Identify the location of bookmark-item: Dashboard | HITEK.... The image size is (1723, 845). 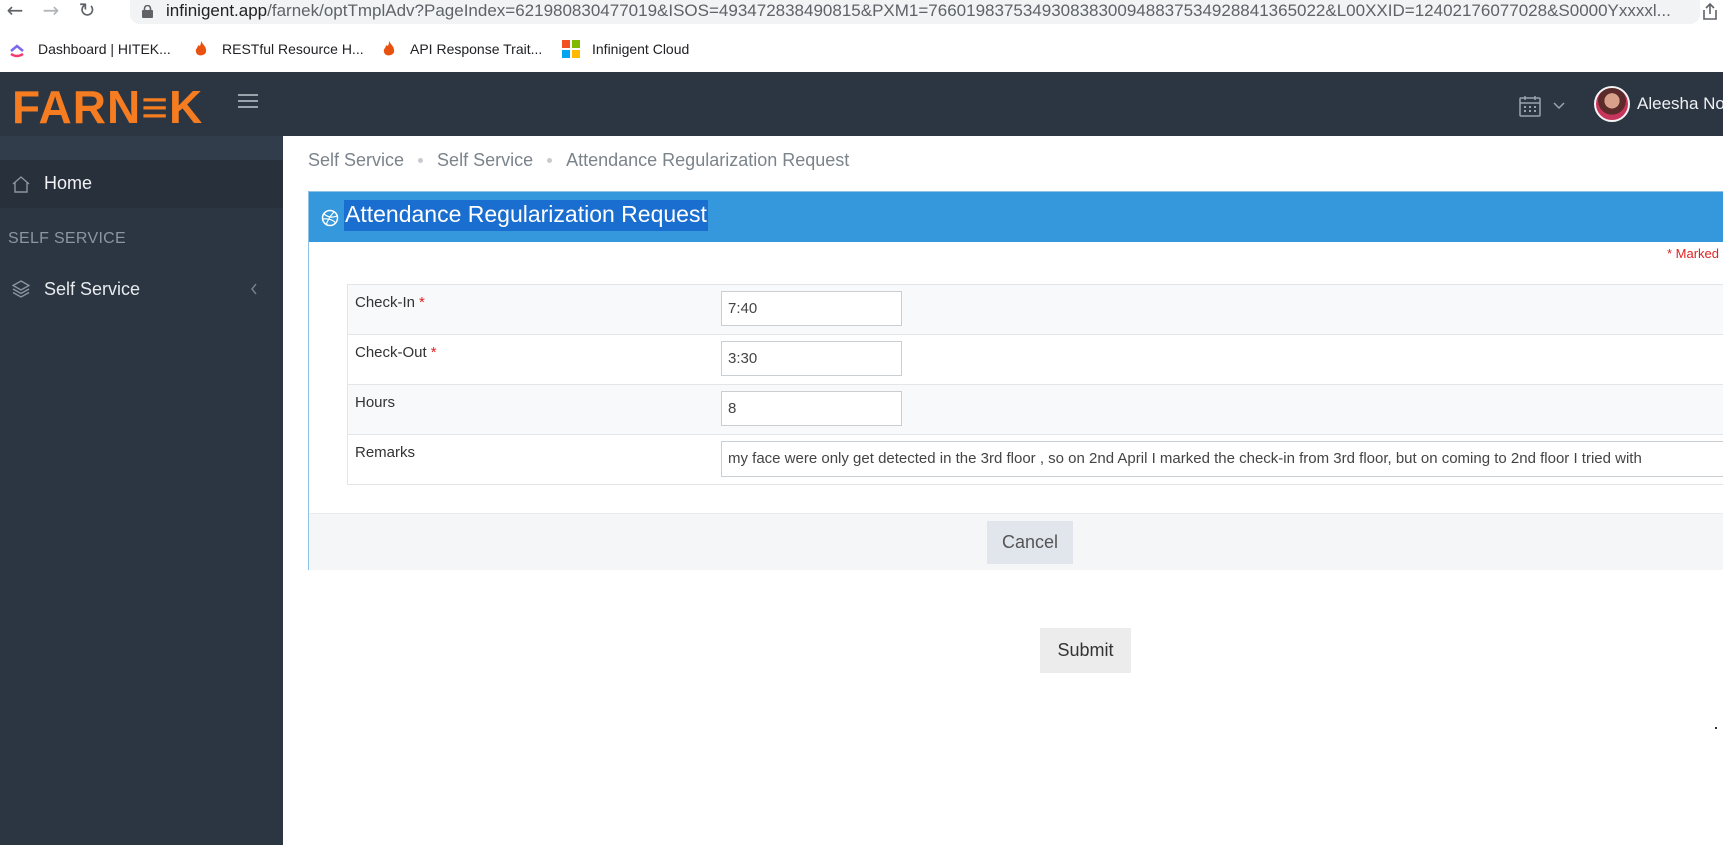
(89, 49).